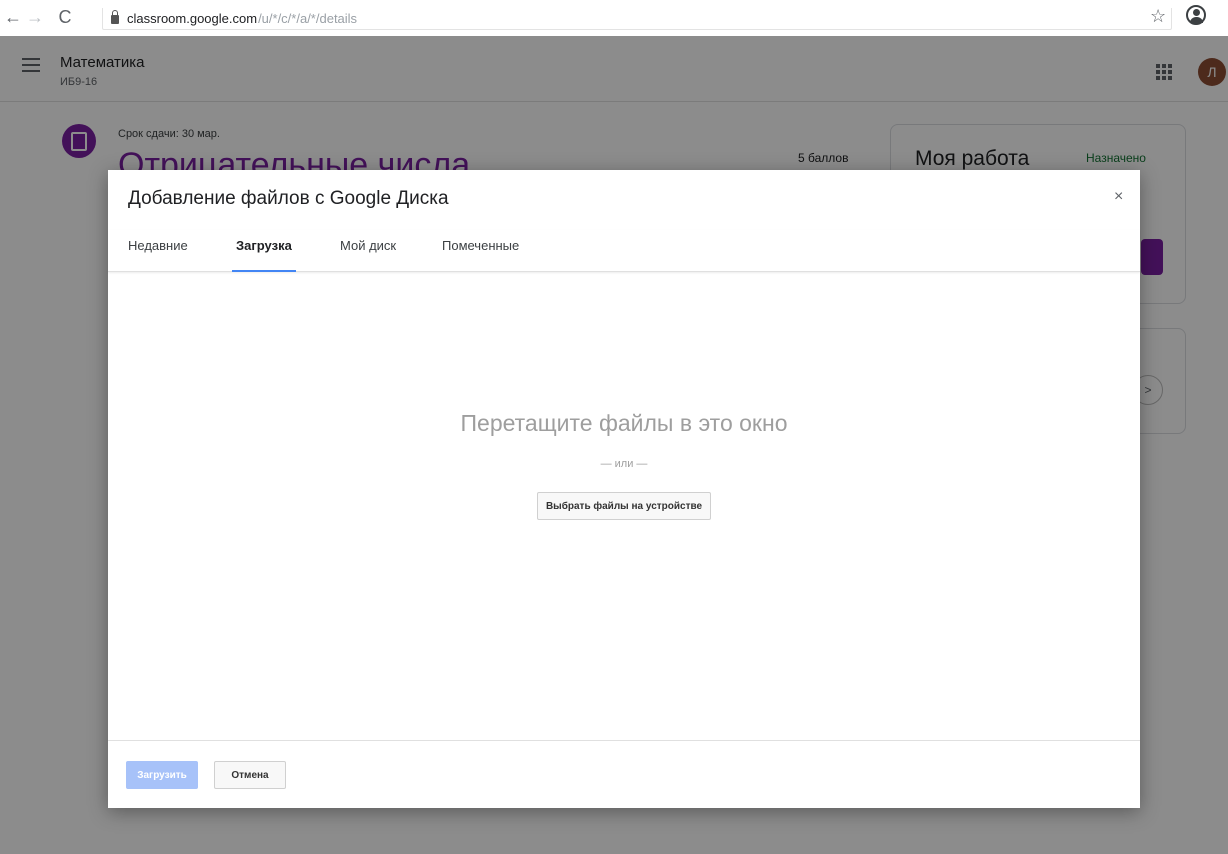 The image size is (1228, 854). What do you see at coordinates (480, 255) in the screenshot?
I see `tab-starred: Помеченные` at bounding box center [480, 255].